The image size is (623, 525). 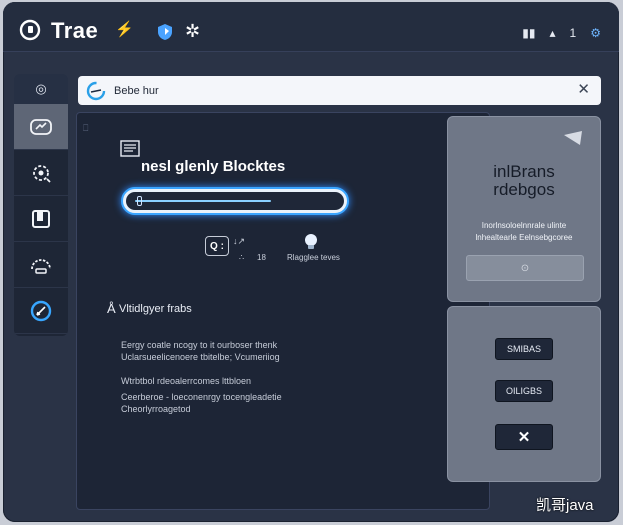 I want to click on card-subtitle: lnhealtearle Eelnsebgcoree, so click(x=524, y=237).